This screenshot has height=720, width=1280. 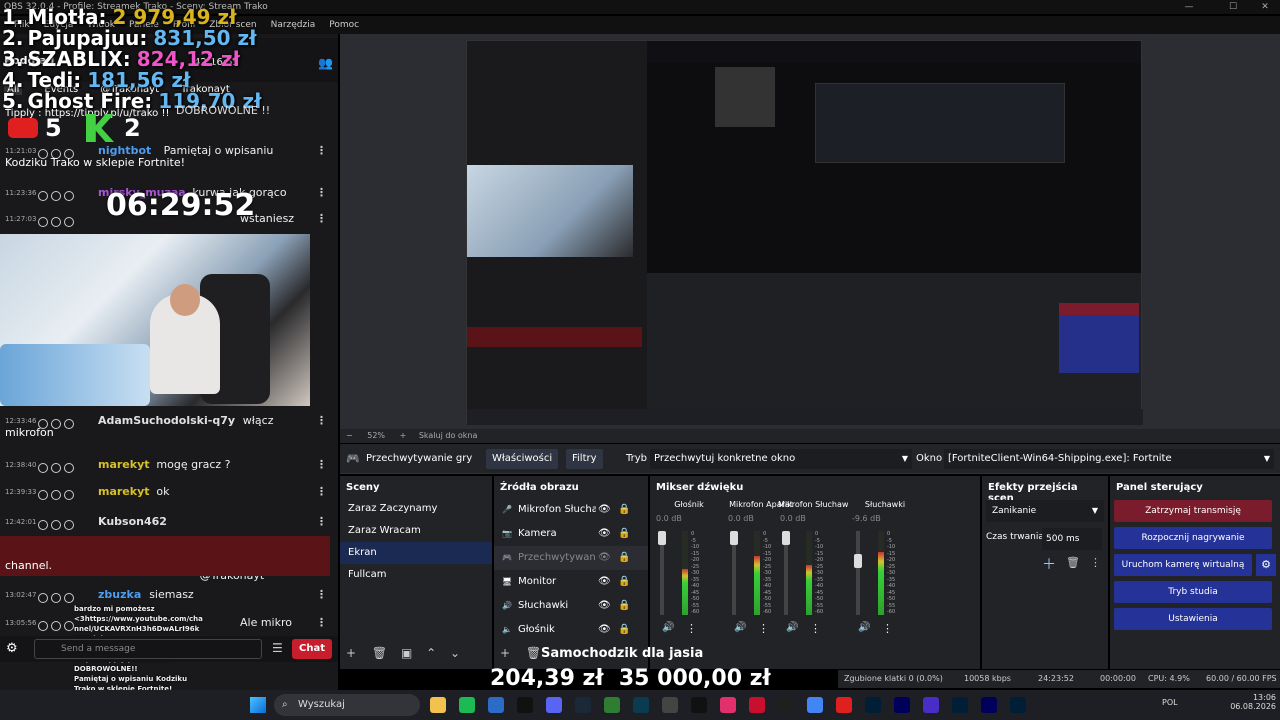 What do you see at coordinates (119, 595) in the screenshot?
I see `chat-username: zbuzka` at bounding box center [119, 595].